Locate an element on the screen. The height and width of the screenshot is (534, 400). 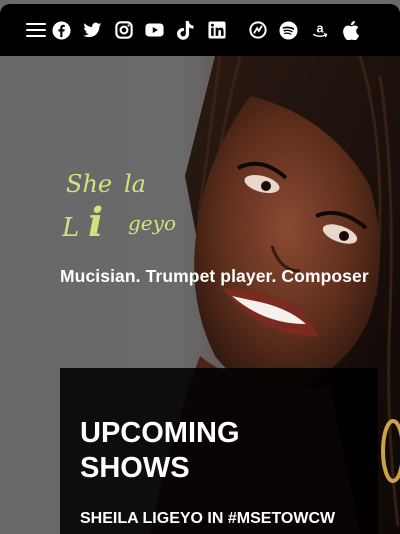
facebook-icon is located at coordinates (61, 30).